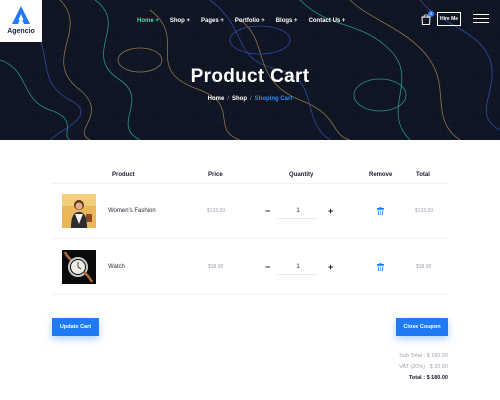  Describe the element at coordinates (250, 21) in the screenshot. I see `nav-item-portfolio: Portfolio +` at that location.